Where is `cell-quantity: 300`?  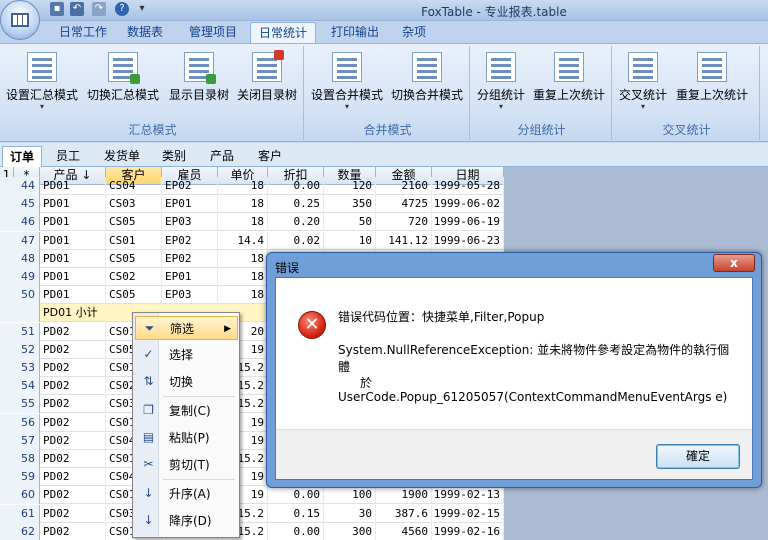
cell-quantity: 300 is located at coordinates (350, 531).